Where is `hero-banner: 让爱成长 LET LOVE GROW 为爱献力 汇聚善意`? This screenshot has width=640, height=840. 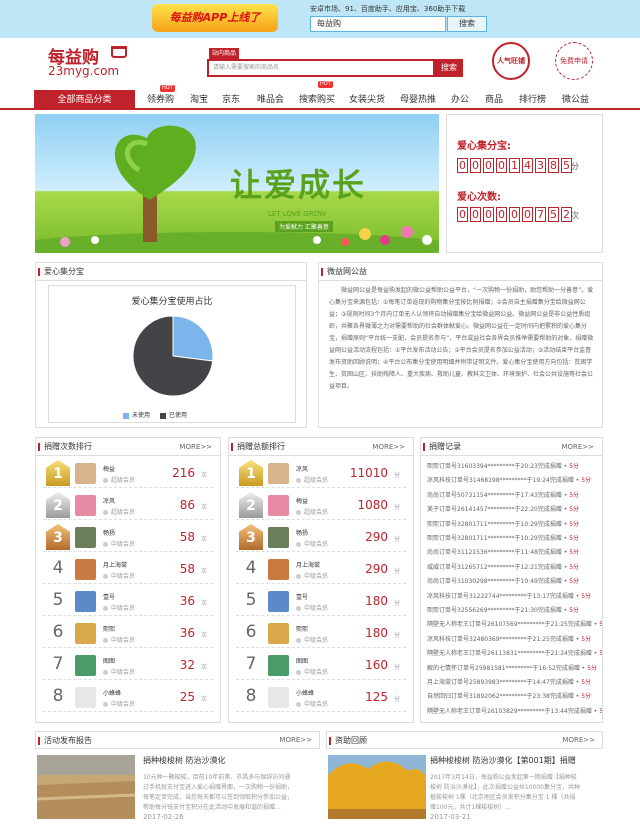
hero-banner: 让爱成长 LET LOVE GROW 为爱献力 汇聚善意 is located at coordinates (237, 183).